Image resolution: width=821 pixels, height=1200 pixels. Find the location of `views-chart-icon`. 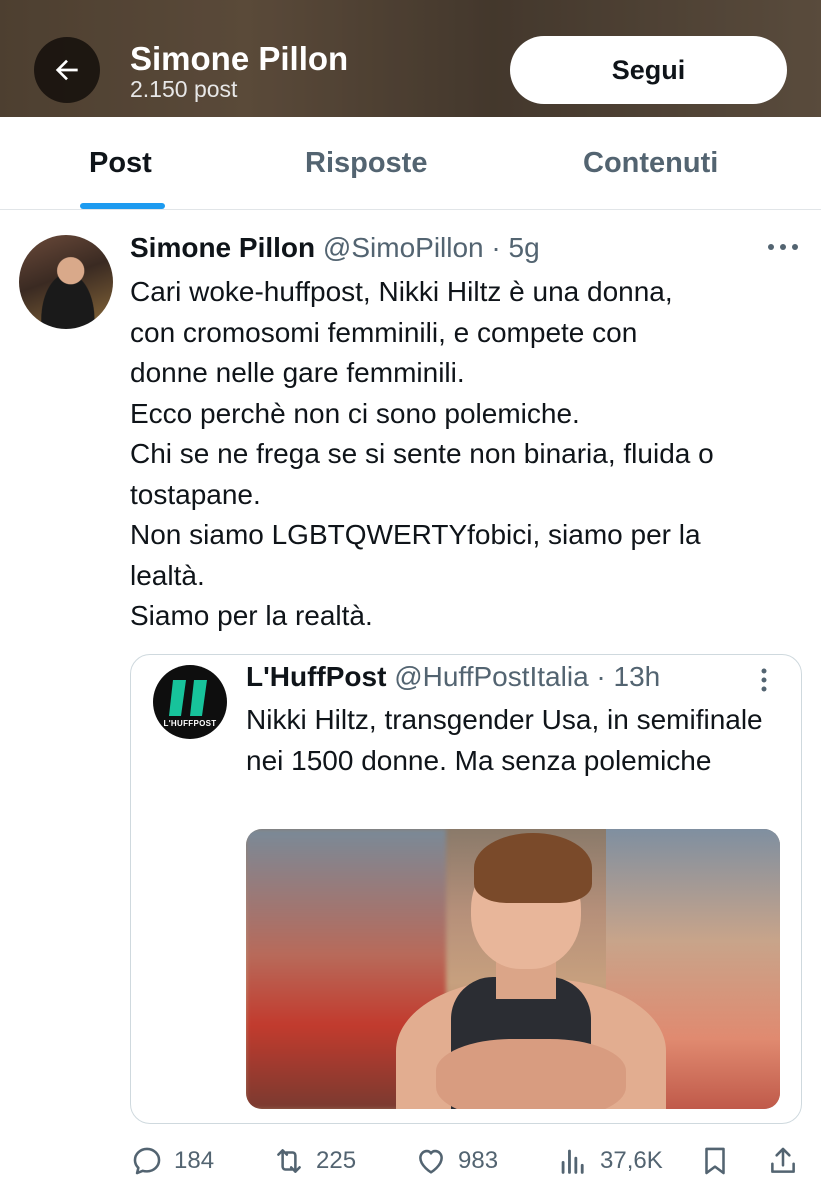

views-chart-icon is located at coordinates (572, 1161).